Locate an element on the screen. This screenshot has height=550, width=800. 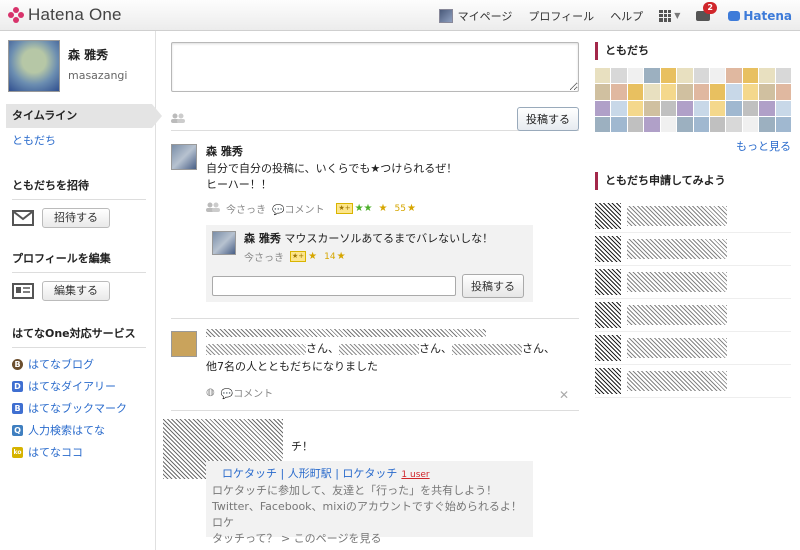
comment-post-button: 投稿する is located at coordinates (493, 286).